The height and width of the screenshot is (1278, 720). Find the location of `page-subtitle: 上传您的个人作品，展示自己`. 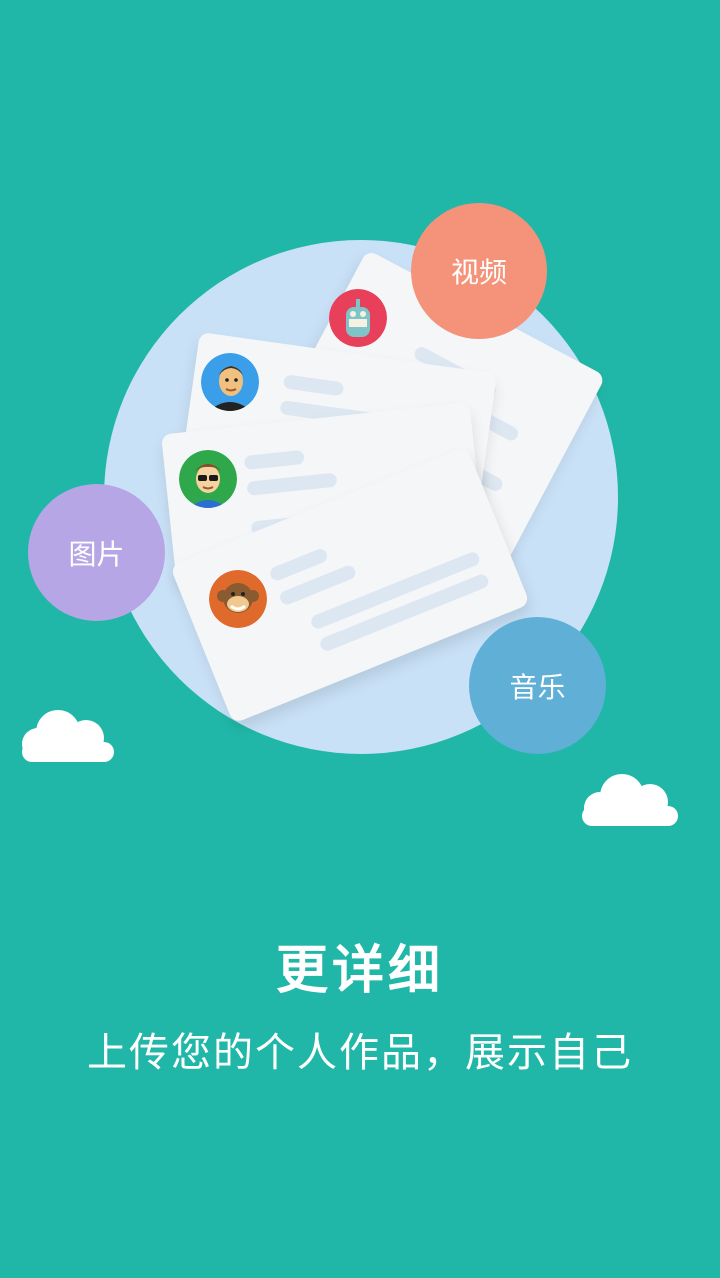

page-subtitle: 上传您的个人作品，展示自己 is located at coordinates (360, 1053).